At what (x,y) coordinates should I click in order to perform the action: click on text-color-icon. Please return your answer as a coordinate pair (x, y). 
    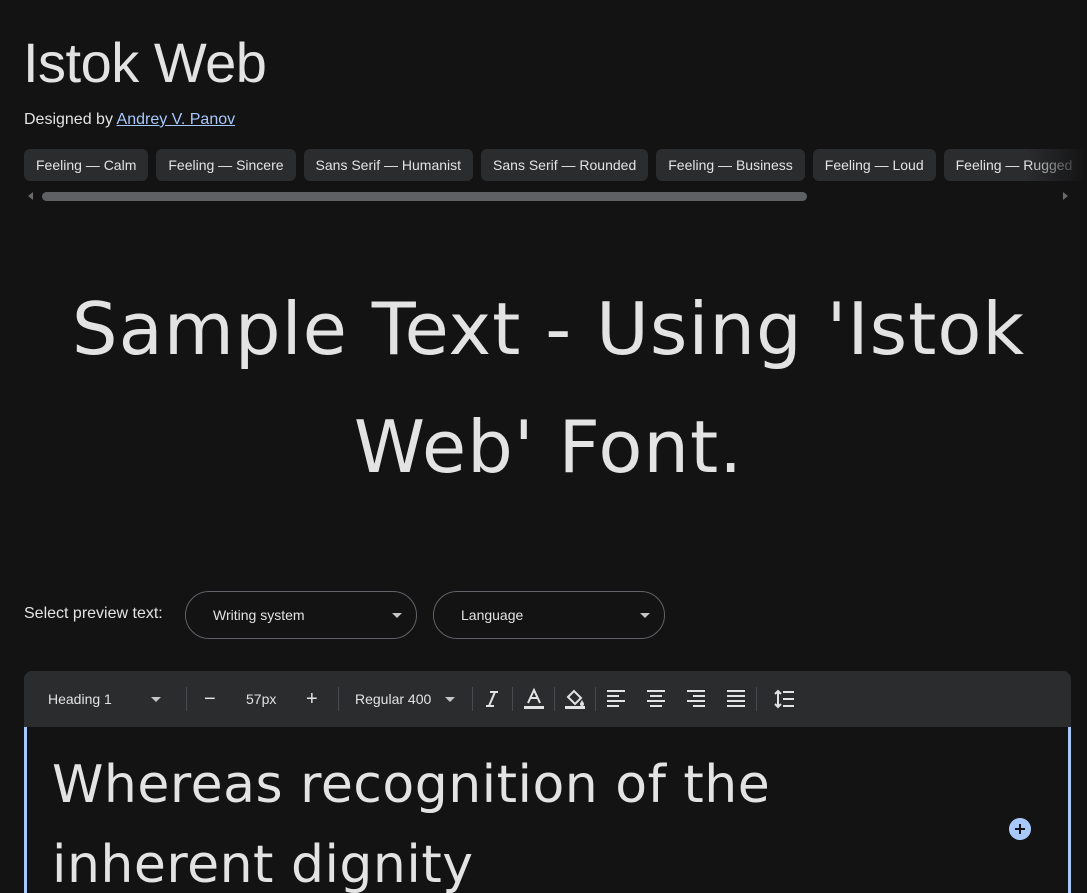
    Looking at the image, I should click on (534, 699).